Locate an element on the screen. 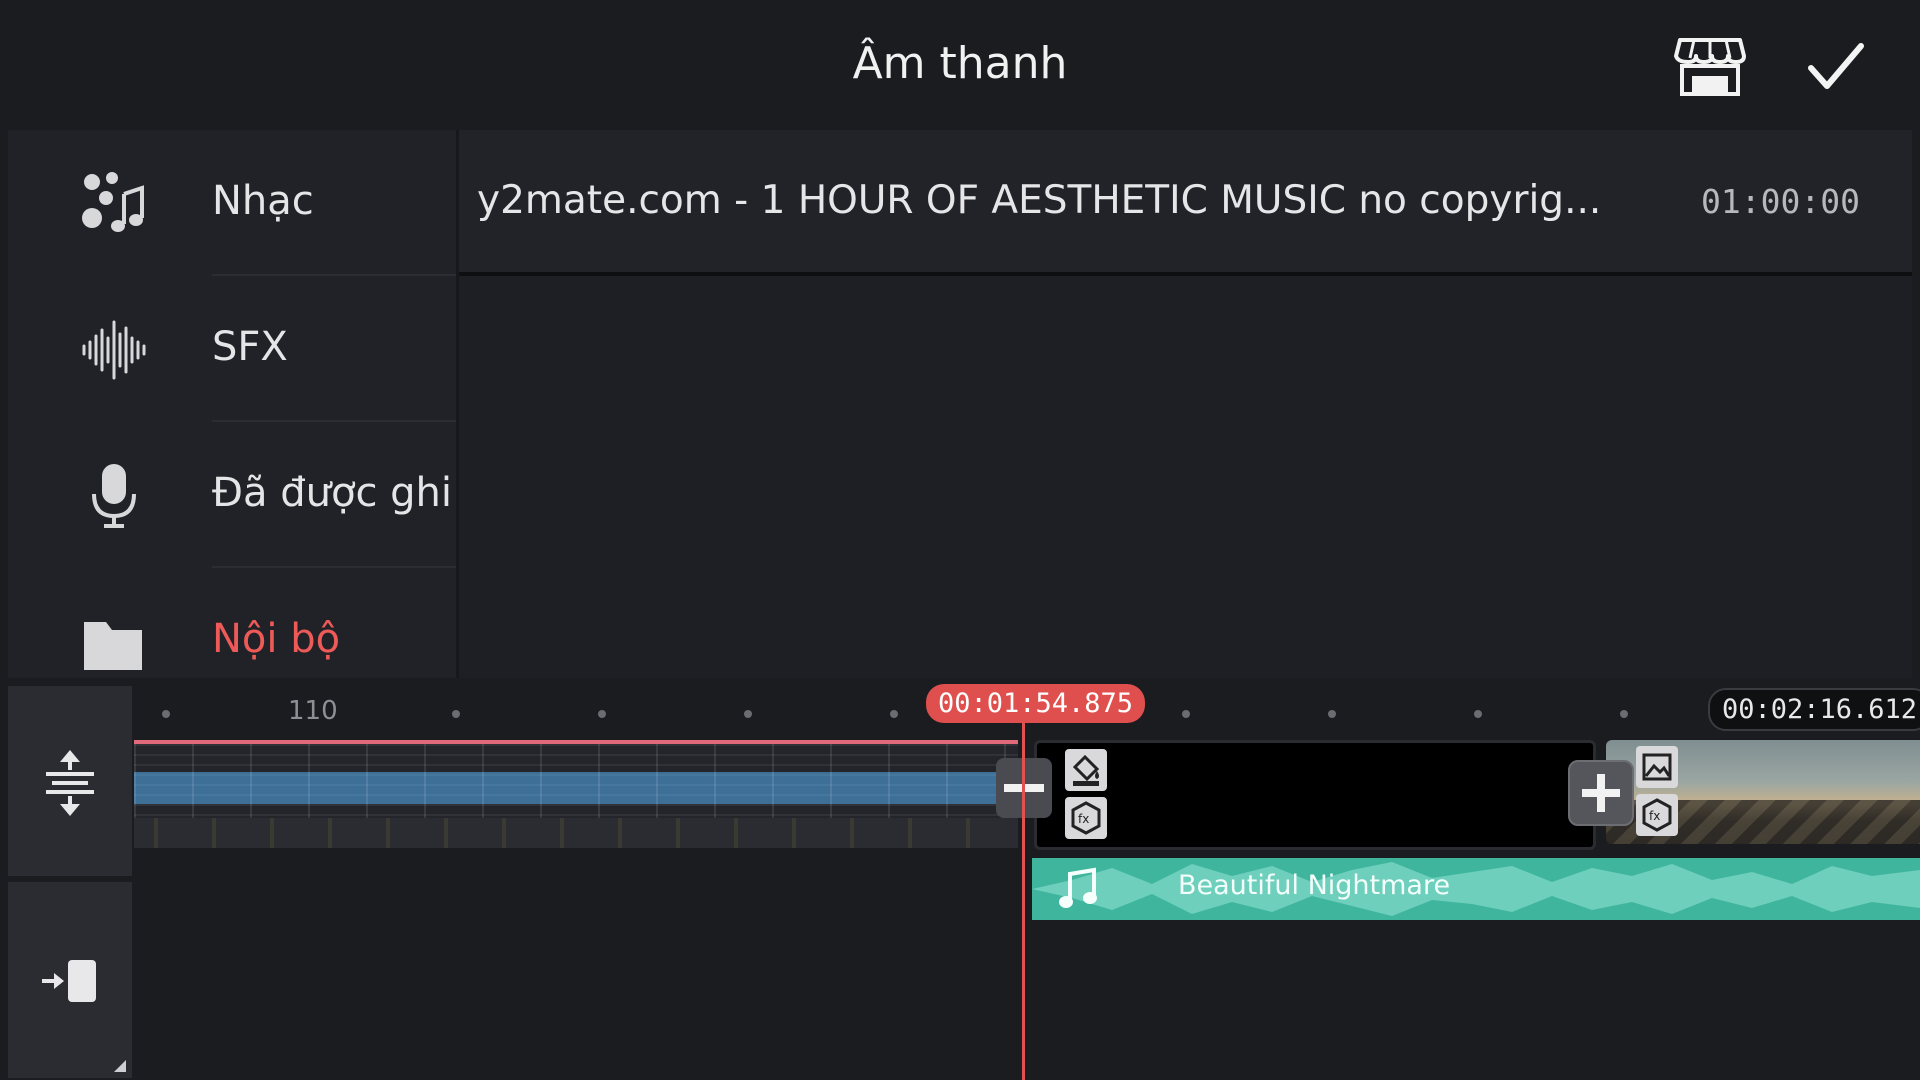 The image size is (1920, 1080). checkmark-icon is located at coordinates (1836, 66).